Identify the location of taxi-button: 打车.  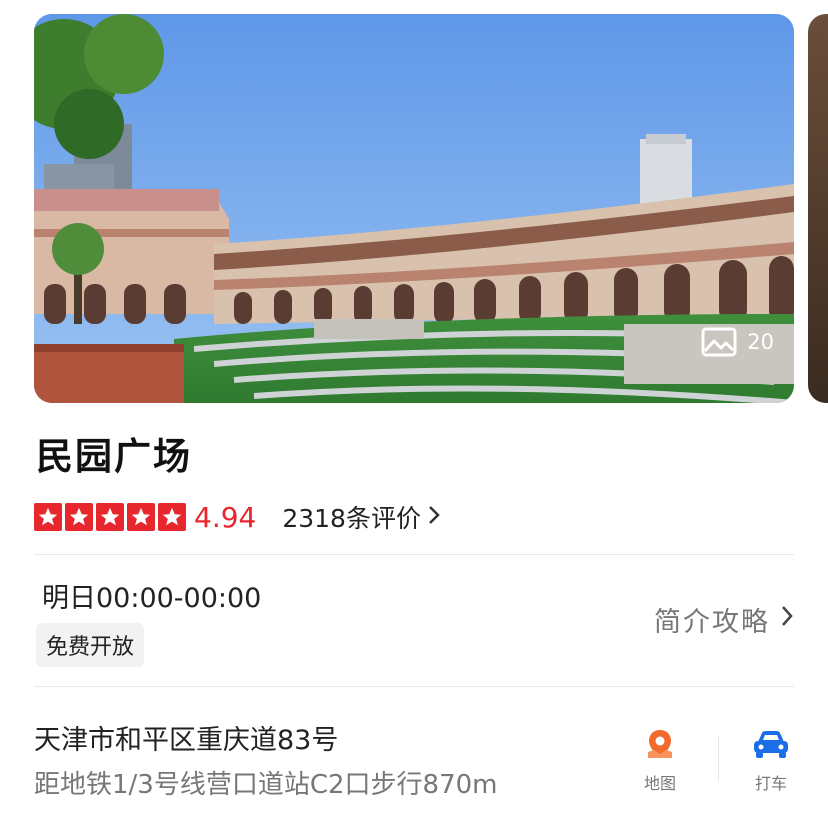
(771, 761).